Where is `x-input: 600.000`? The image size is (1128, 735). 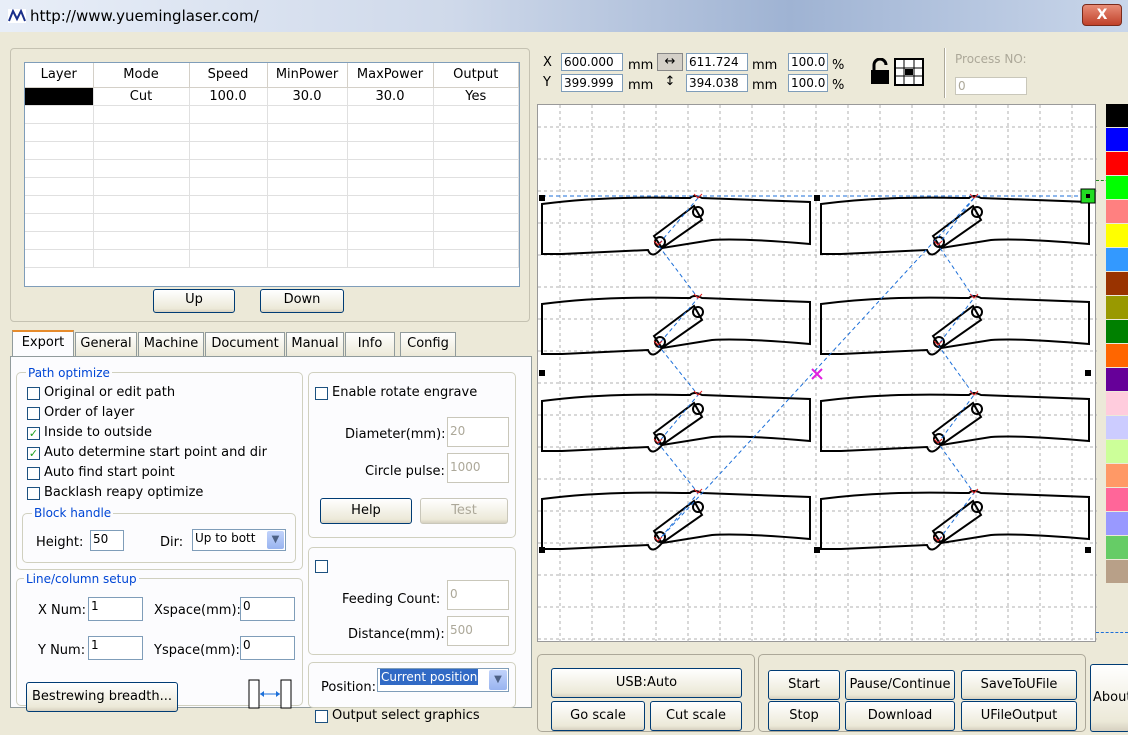
x-input: 600.000 is located at coordinates (592, 62).